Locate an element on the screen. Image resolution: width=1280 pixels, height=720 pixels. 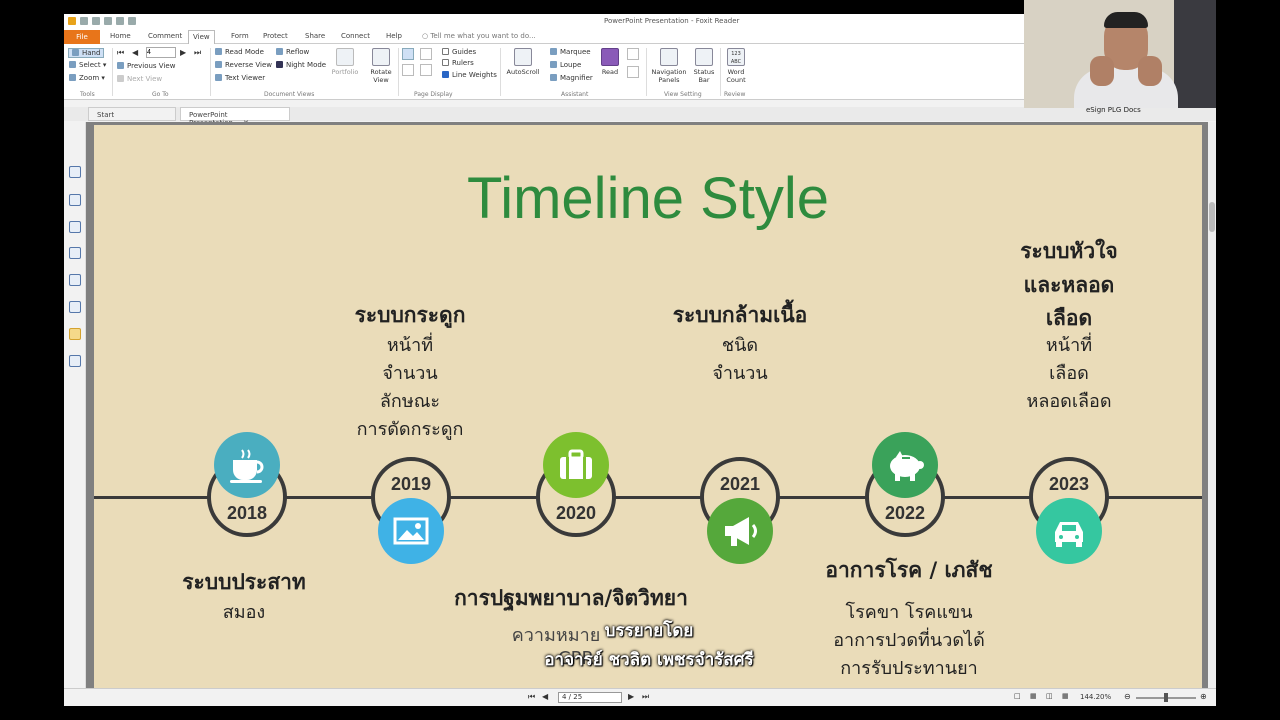
reverse-view-icon is located at coordinates (218, 64).